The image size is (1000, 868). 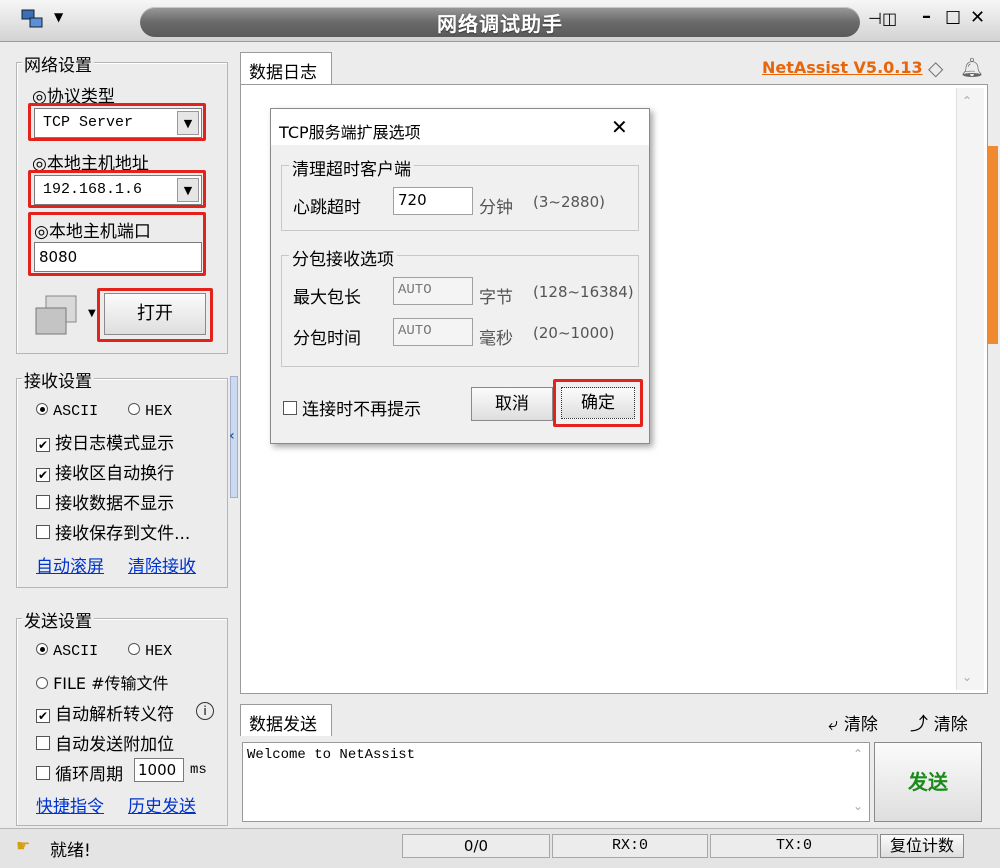 What do you see at coordinates (155, 314) in the screenshot?
I see `open-button: 打开` at bounding box center [155, 314].